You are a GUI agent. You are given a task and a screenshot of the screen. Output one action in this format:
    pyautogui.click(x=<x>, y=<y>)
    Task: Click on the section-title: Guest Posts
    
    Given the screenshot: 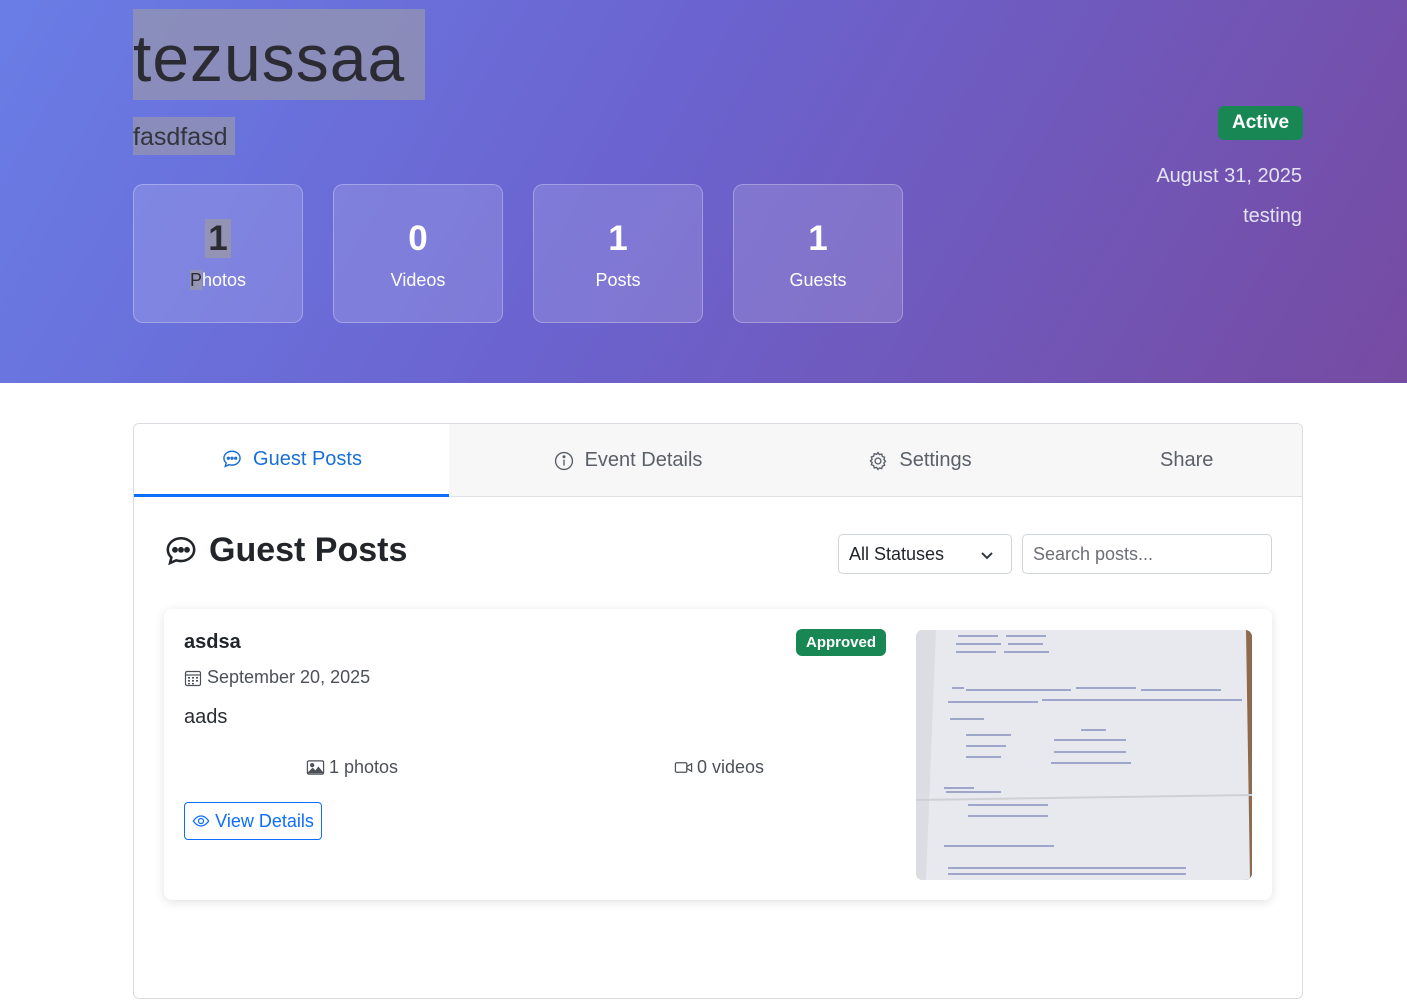 What is the action you would take?
    pyautogui.click(x=308, y=550)
    